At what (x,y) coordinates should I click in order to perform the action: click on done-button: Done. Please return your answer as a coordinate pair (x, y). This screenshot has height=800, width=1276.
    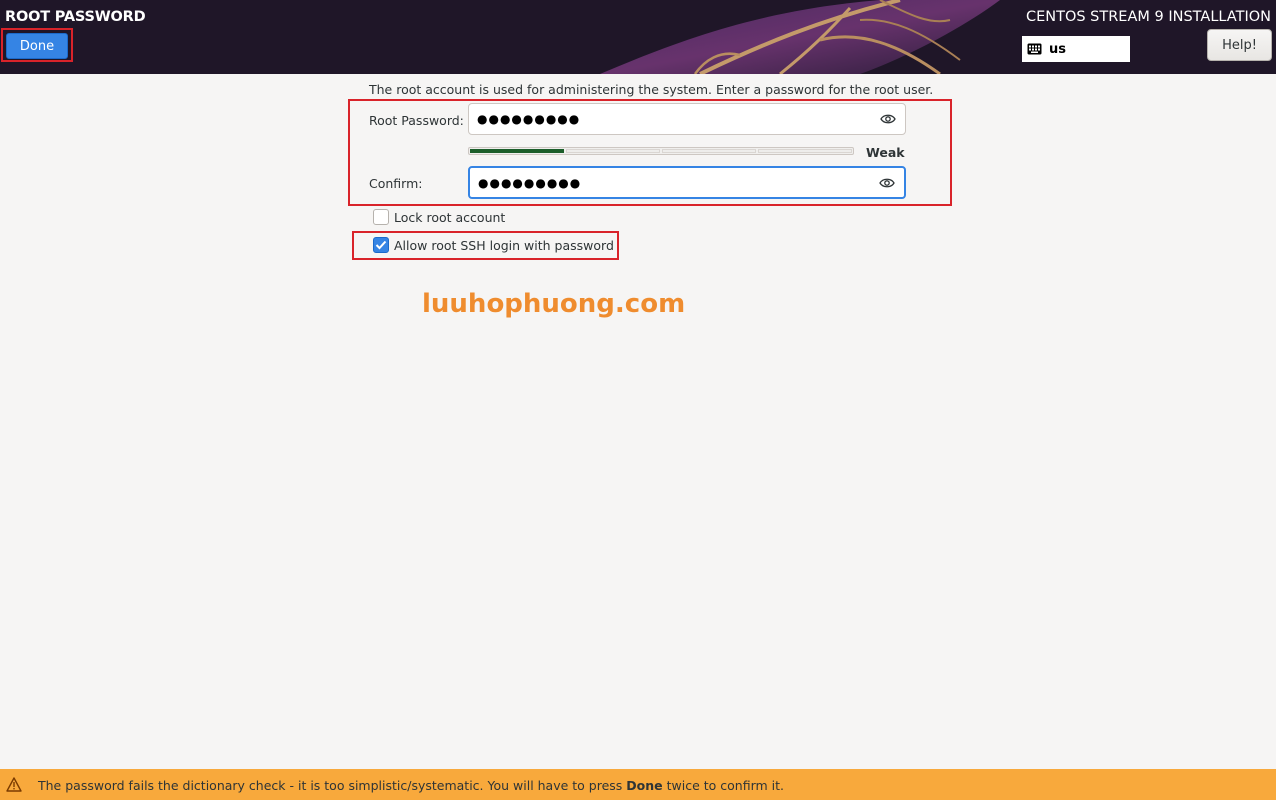
    Looking at the image, I should click on (37, 46).